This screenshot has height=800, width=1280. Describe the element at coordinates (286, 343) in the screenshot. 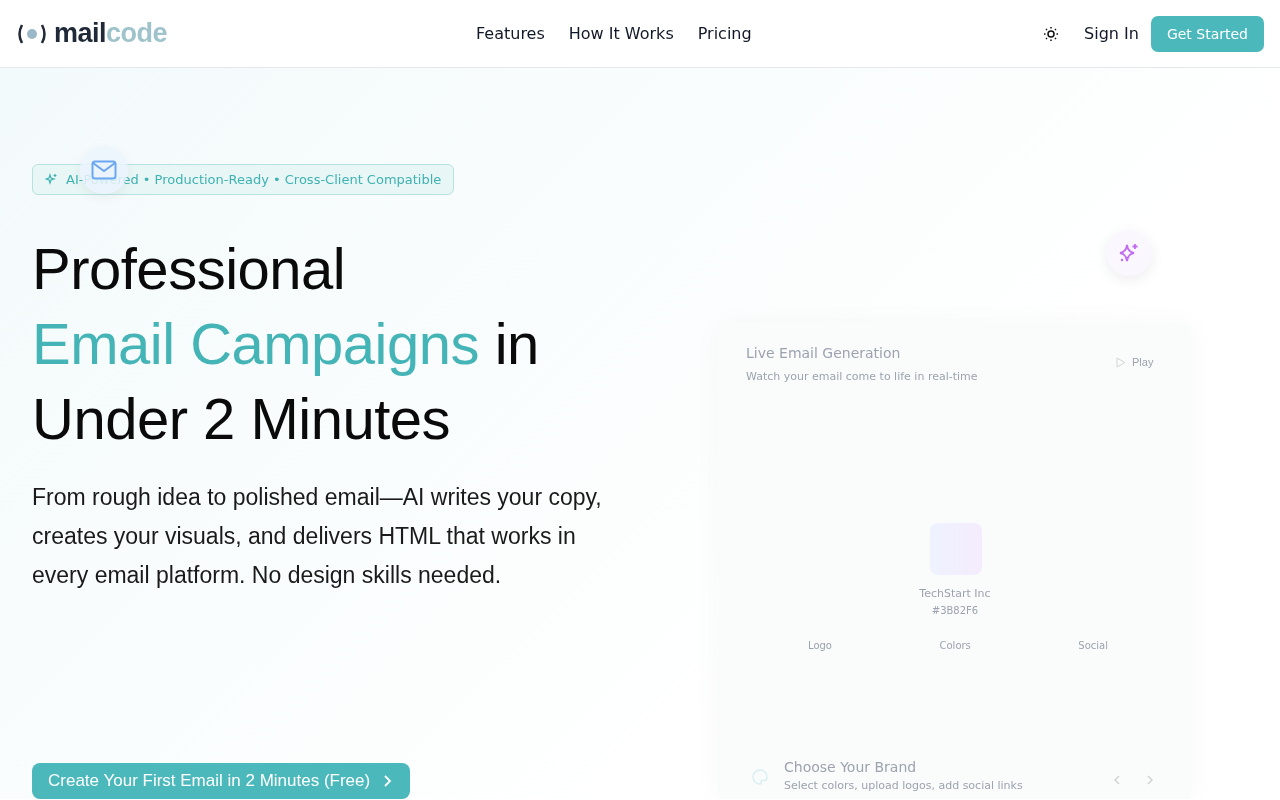

I see `headline-line: Email Campaigns in` at that location.